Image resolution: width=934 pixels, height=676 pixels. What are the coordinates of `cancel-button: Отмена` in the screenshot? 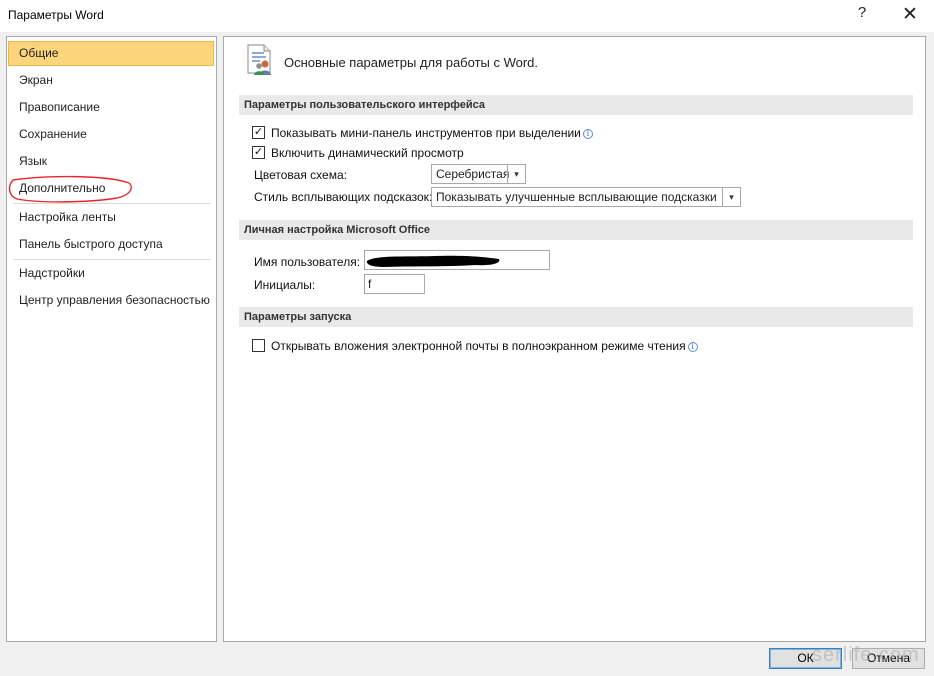 It's located at (888, 658).